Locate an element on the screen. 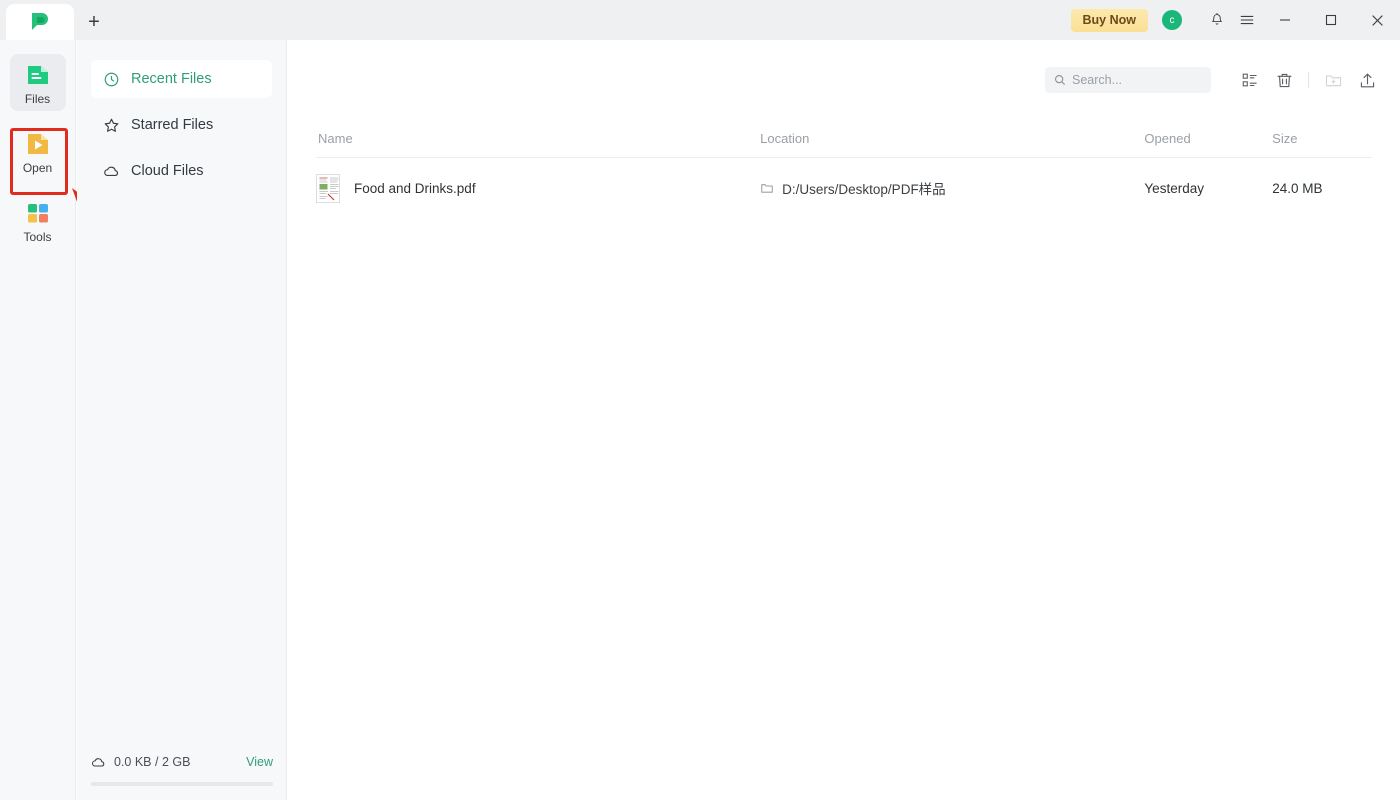 The width and height of the screenshot is (1400, 800). maximize-icon is located at coordinates (1331, 20).